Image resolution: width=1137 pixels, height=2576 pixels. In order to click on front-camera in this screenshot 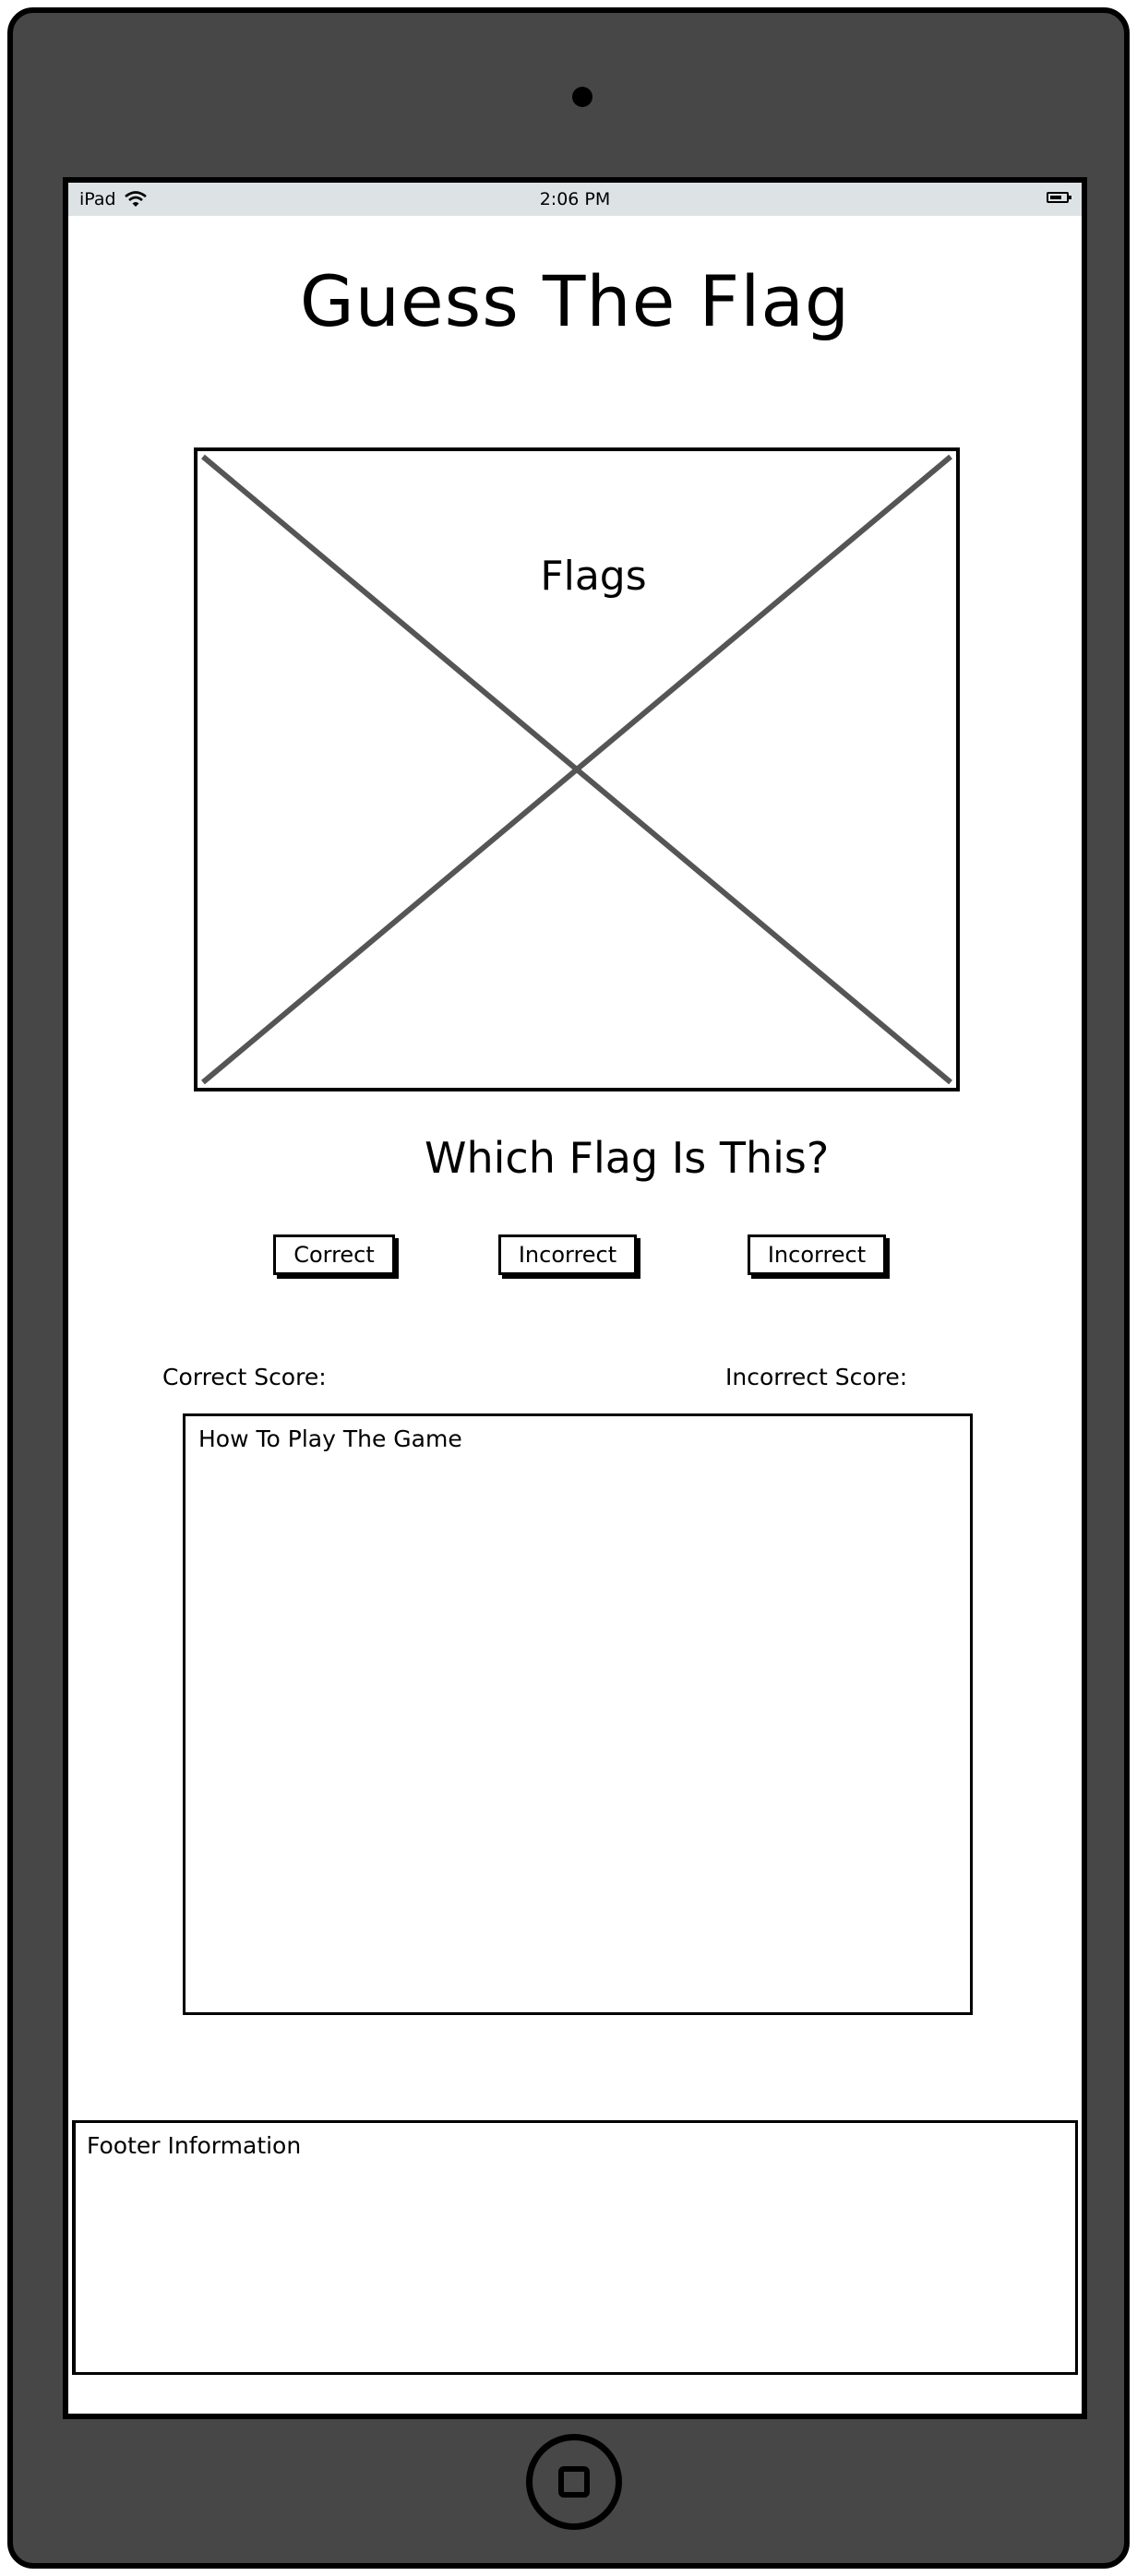, I will do `click(582, 97)`.